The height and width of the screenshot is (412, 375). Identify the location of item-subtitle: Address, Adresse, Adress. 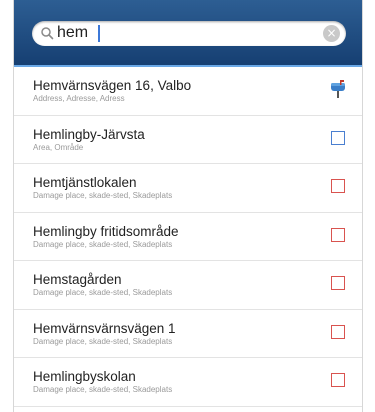
(79, 98).